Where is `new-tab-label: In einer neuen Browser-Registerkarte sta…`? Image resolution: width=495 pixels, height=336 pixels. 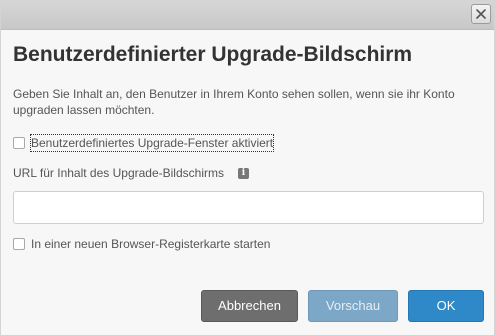 new-tab-label: In einer neuen Browser-Registerkarte sta… is located at coordinates (150, 244).